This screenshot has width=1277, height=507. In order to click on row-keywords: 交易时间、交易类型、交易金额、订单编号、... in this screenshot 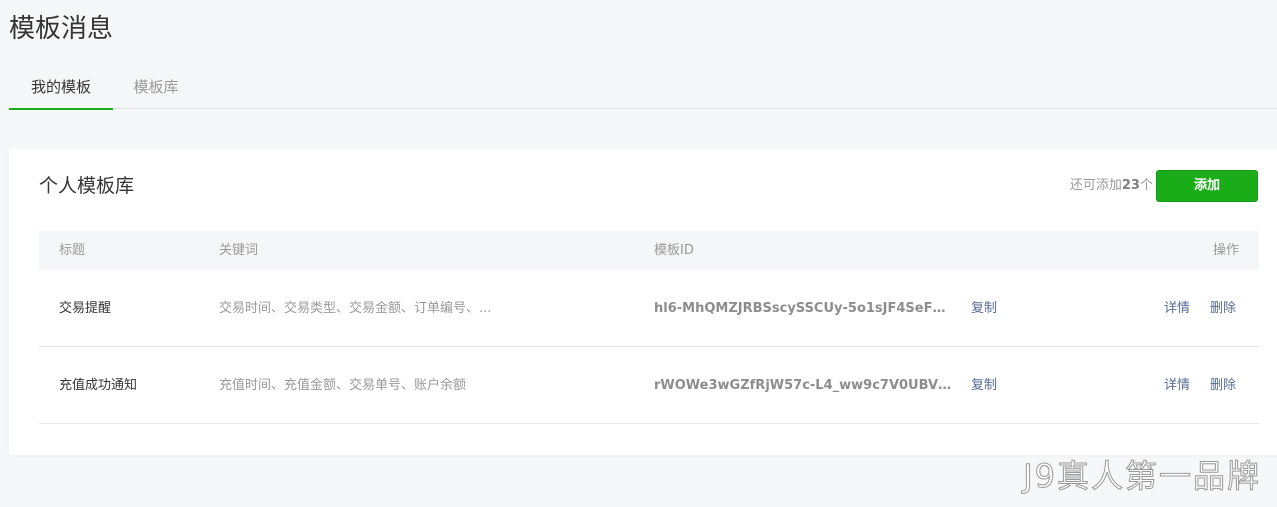, I will do `click(355, 308)`.